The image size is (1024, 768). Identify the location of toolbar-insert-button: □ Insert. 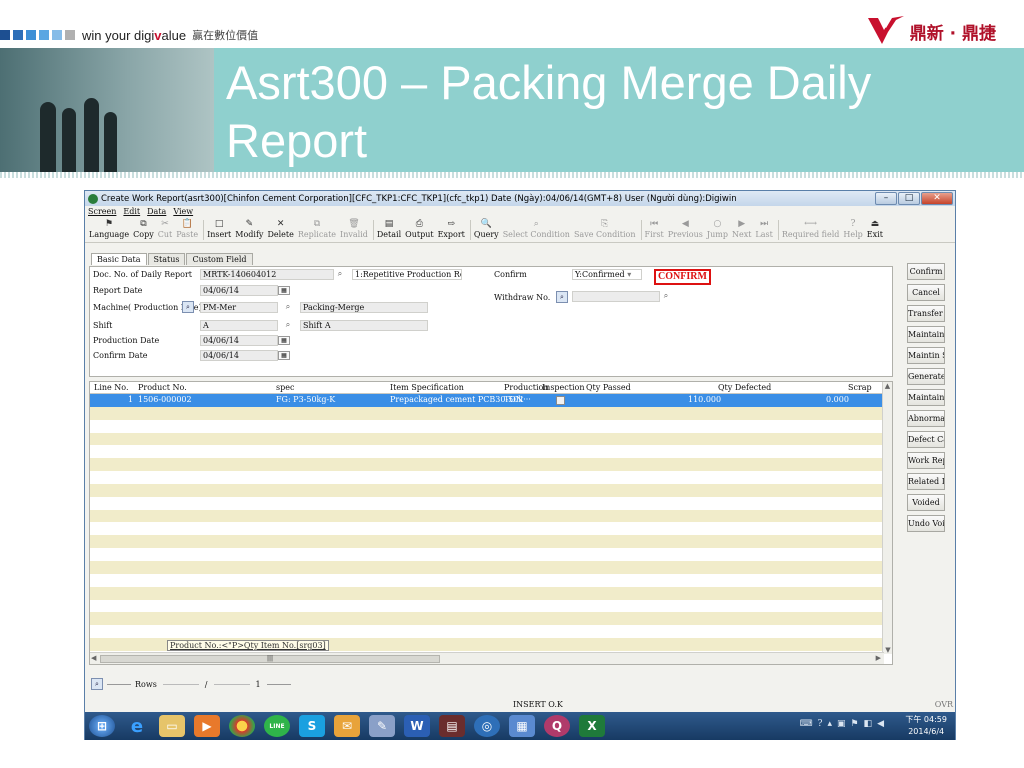
(219, 230).